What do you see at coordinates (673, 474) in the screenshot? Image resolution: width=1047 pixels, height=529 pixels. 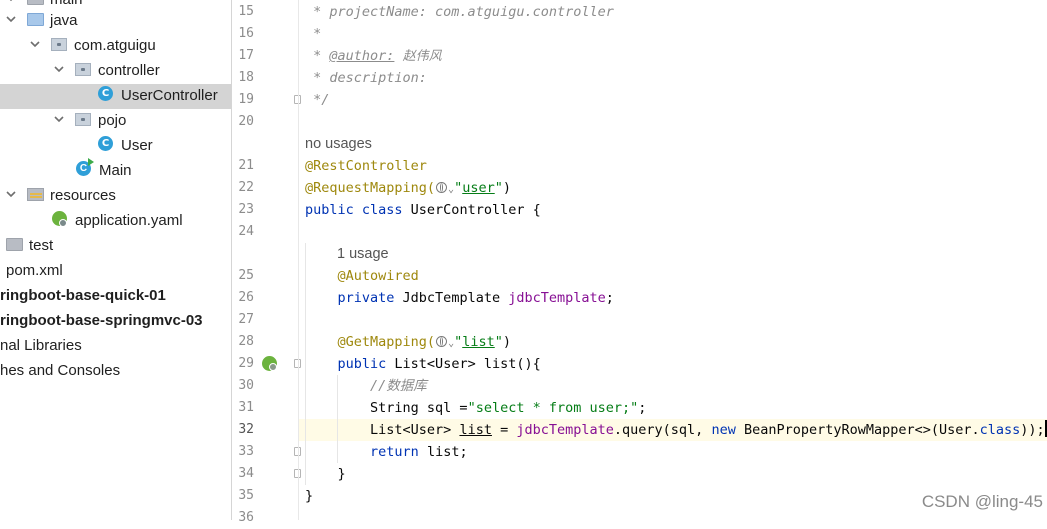 I see `code-line: }` at bounding box center [673, 474].